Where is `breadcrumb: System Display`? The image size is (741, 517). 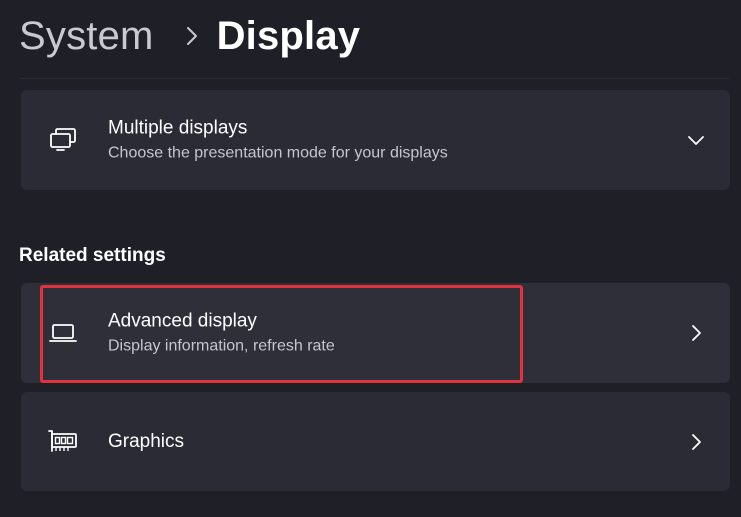
breadcrumb: System Display is located at coordinates (189, 36).